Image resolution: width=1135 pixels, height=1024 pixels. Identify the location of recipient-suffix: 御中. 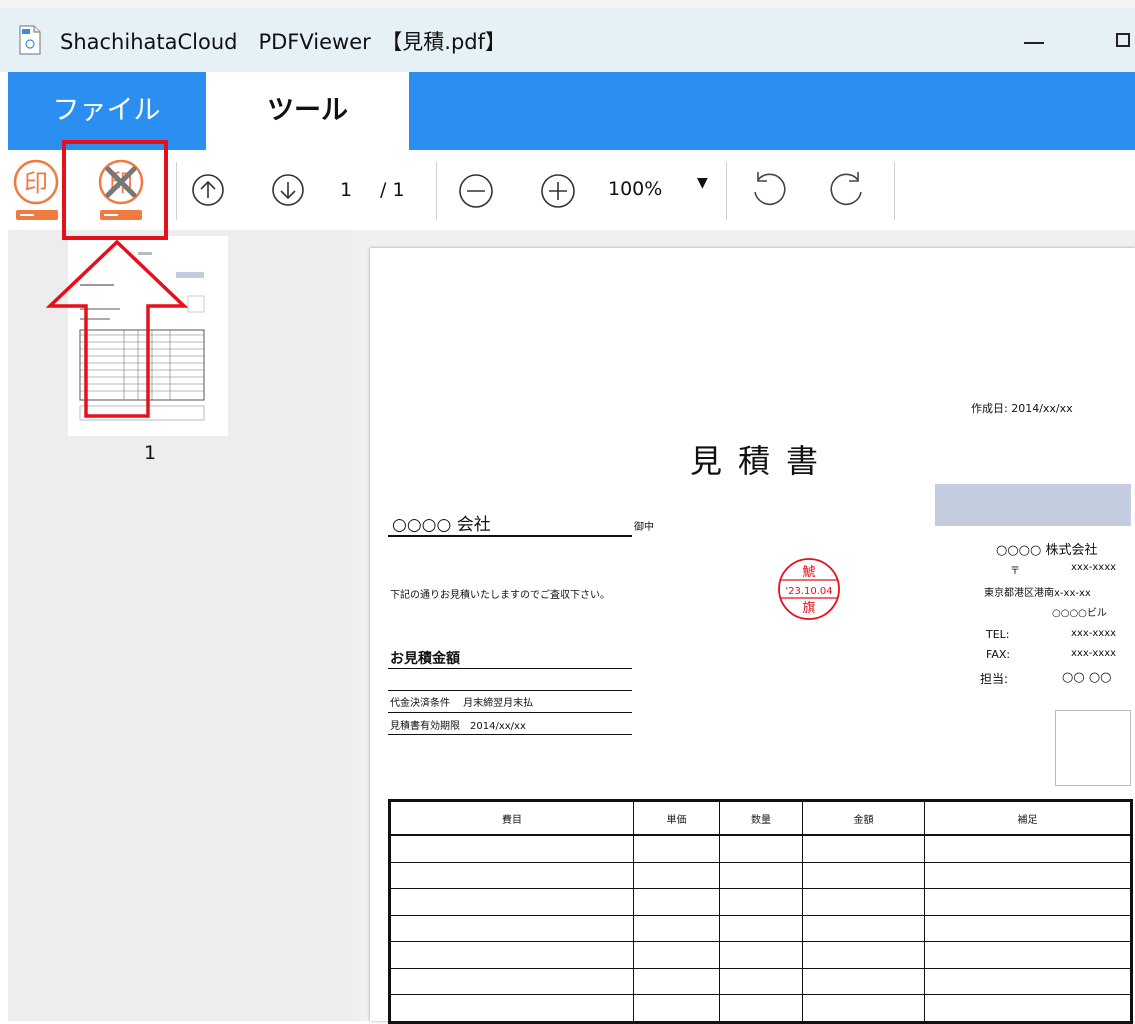
(644, 527).